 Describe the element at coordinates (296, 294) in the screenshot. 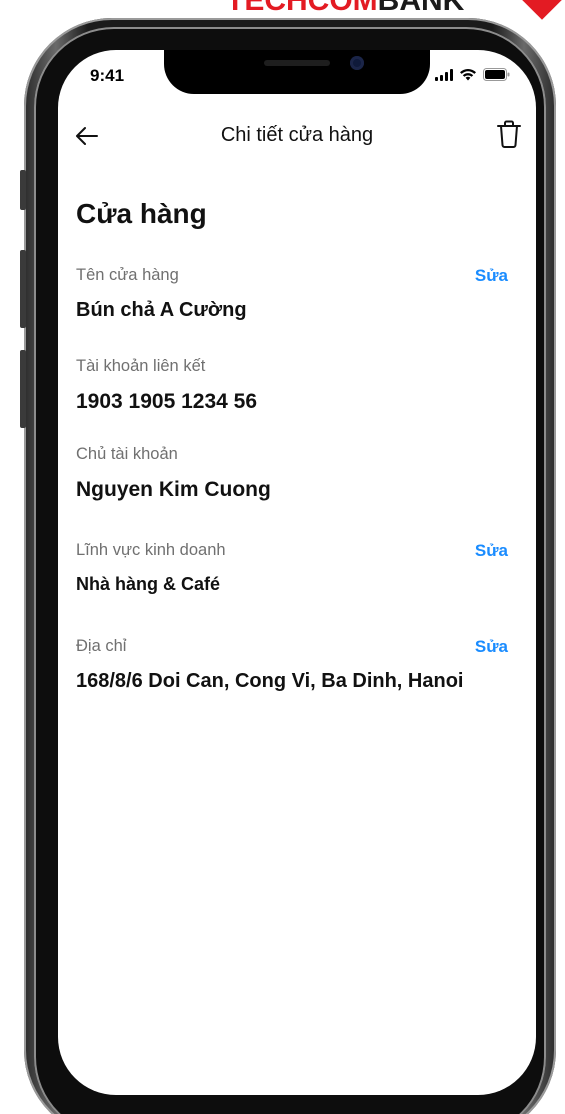

I see `field-store-name: Tên cửa hàng Bún chả A Cường Sửa` at that location.